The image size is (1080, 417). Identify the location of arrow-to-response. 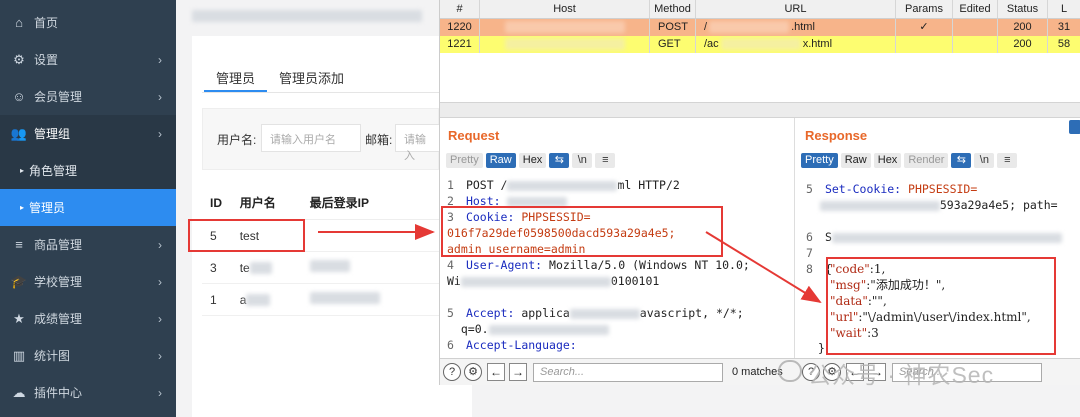
(763, 267).